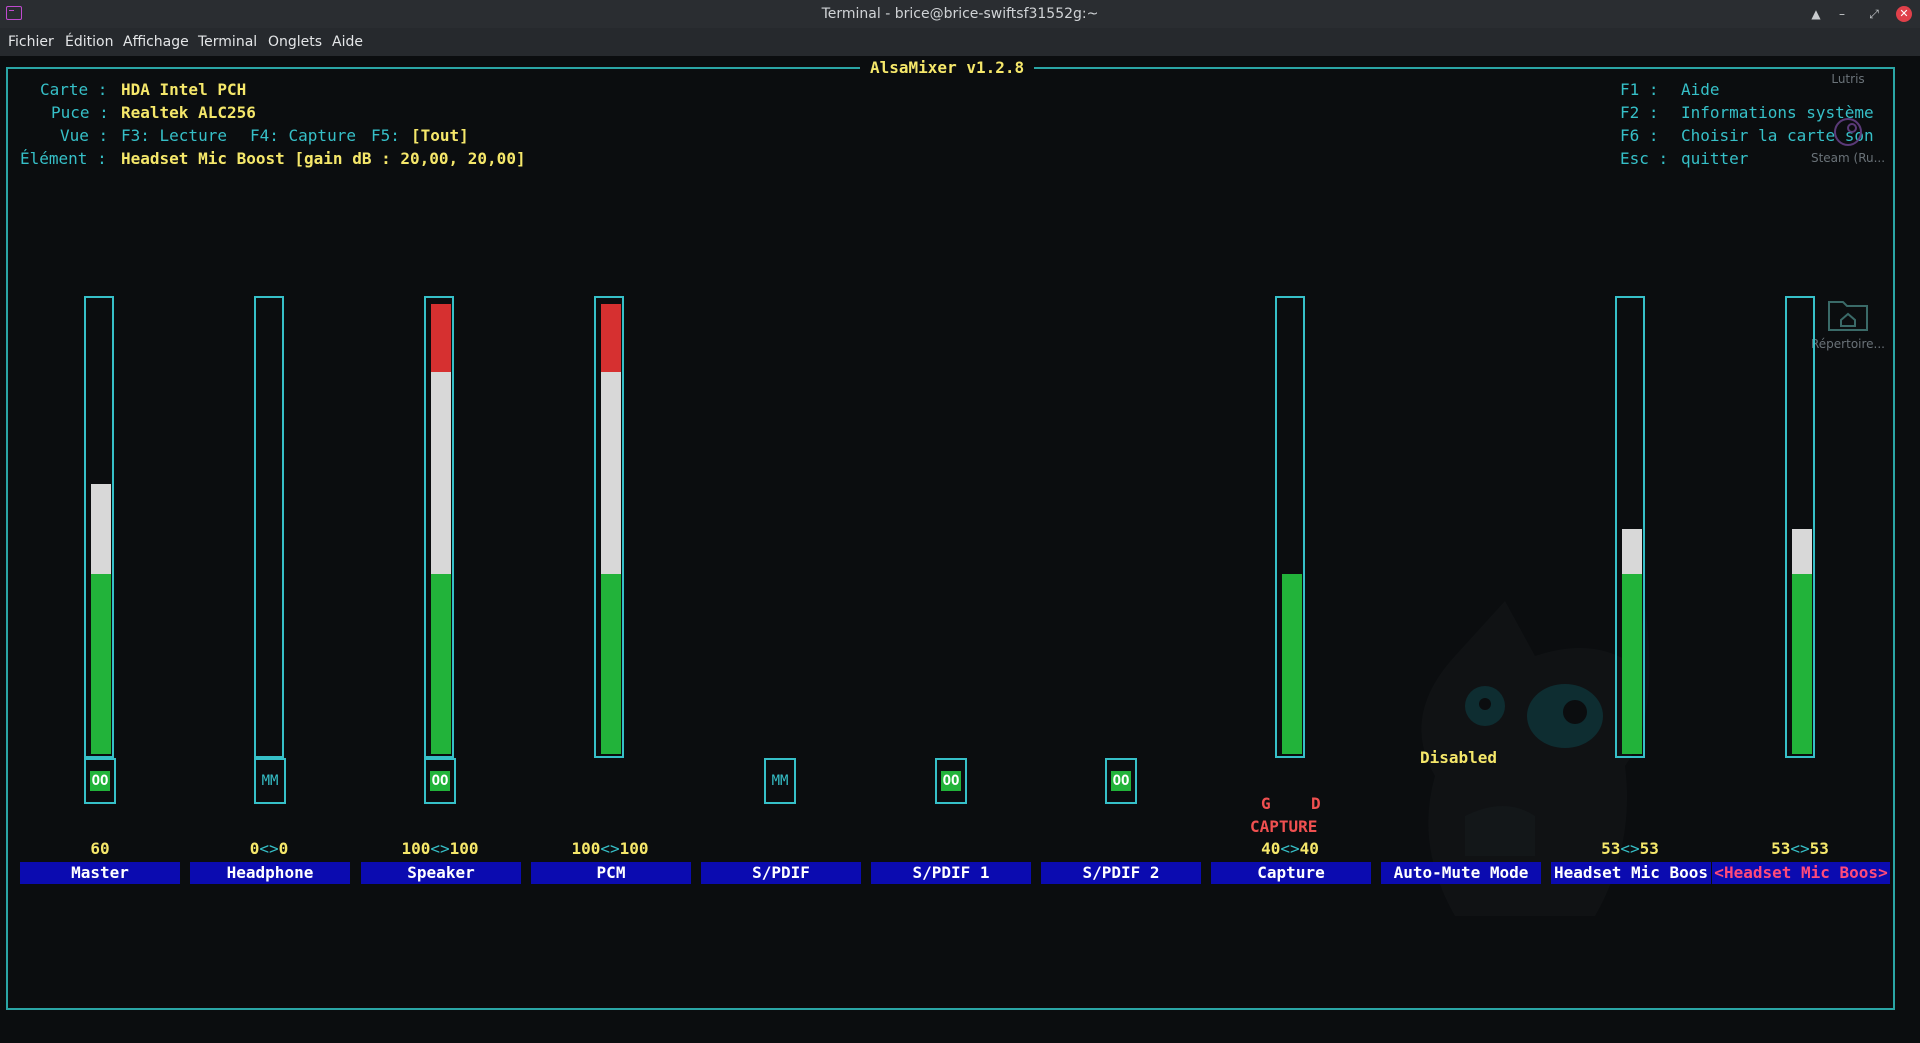 The width and height of the screenshot is (1920, 1043). What do you see at coordinates (1700, 89) in the screenshot?
I see `help-text-f1: Aide` at bounding box center [1700, 89].